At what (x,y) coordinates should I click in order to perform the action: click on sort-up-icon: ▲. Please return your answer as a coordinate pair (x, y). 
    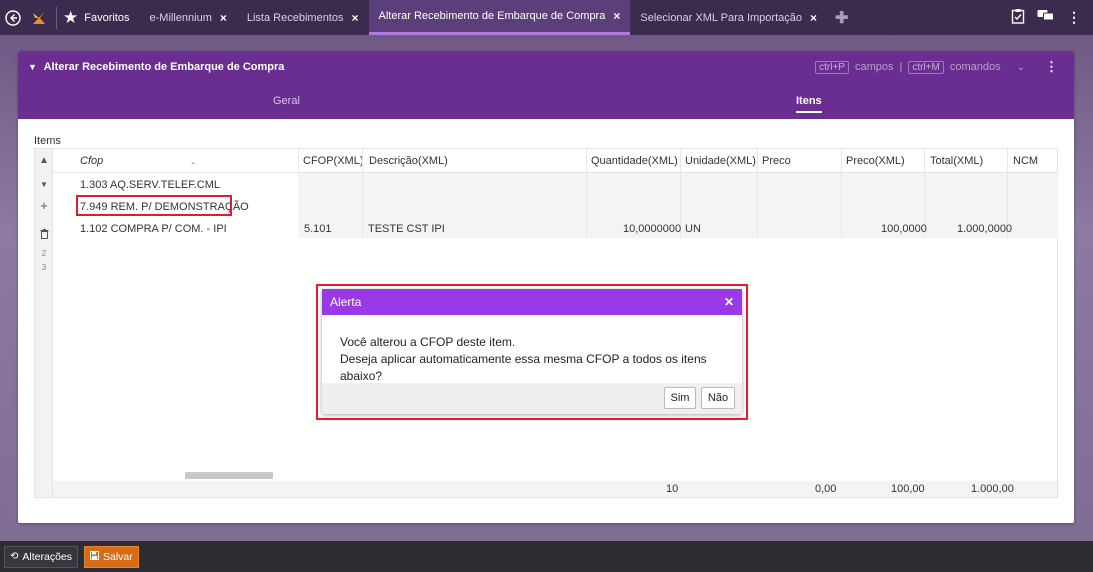
    Looking at the image, I should click on (44, 160).